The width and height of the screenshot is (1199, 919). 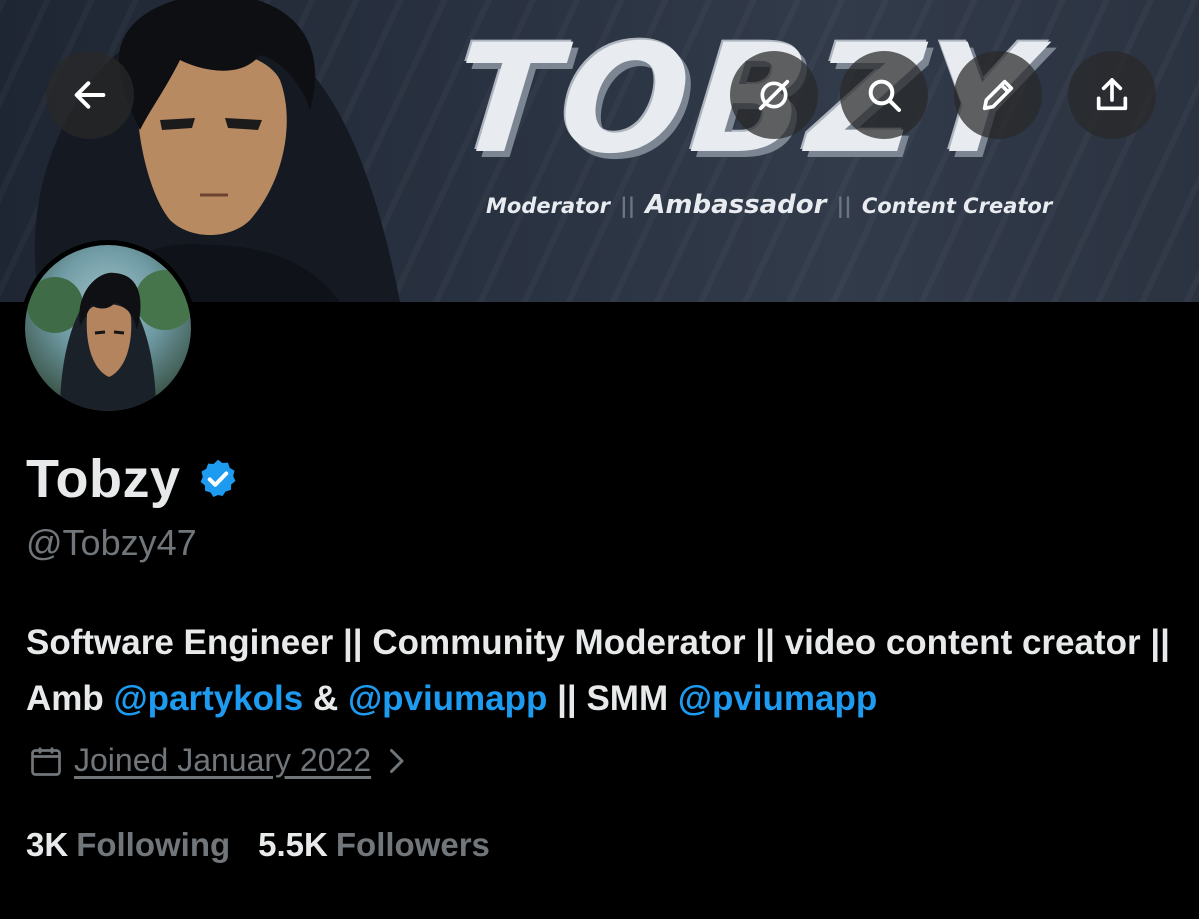 I want to click on profile-name: Tobzy, so click(x=103, y=479).